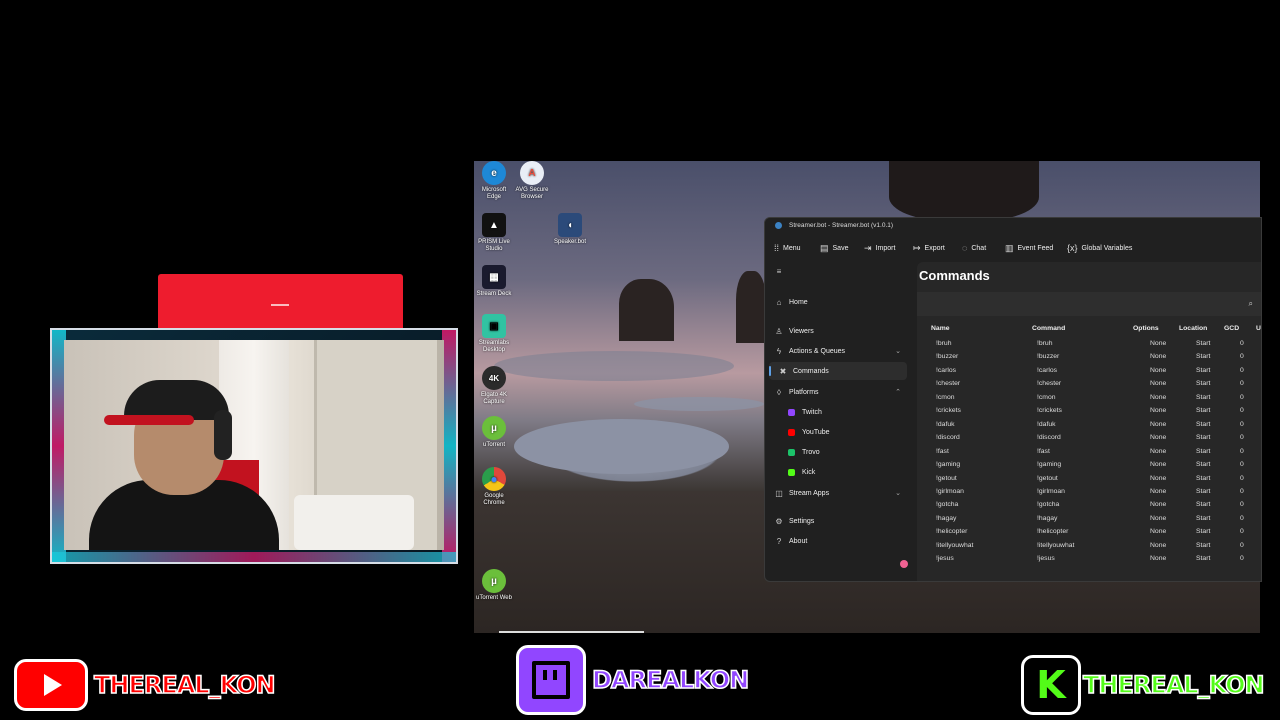 This screenshot has width=1280, height=720. I want to click on event-feed-button: ▥ Event Feed, so click(1029, 248).